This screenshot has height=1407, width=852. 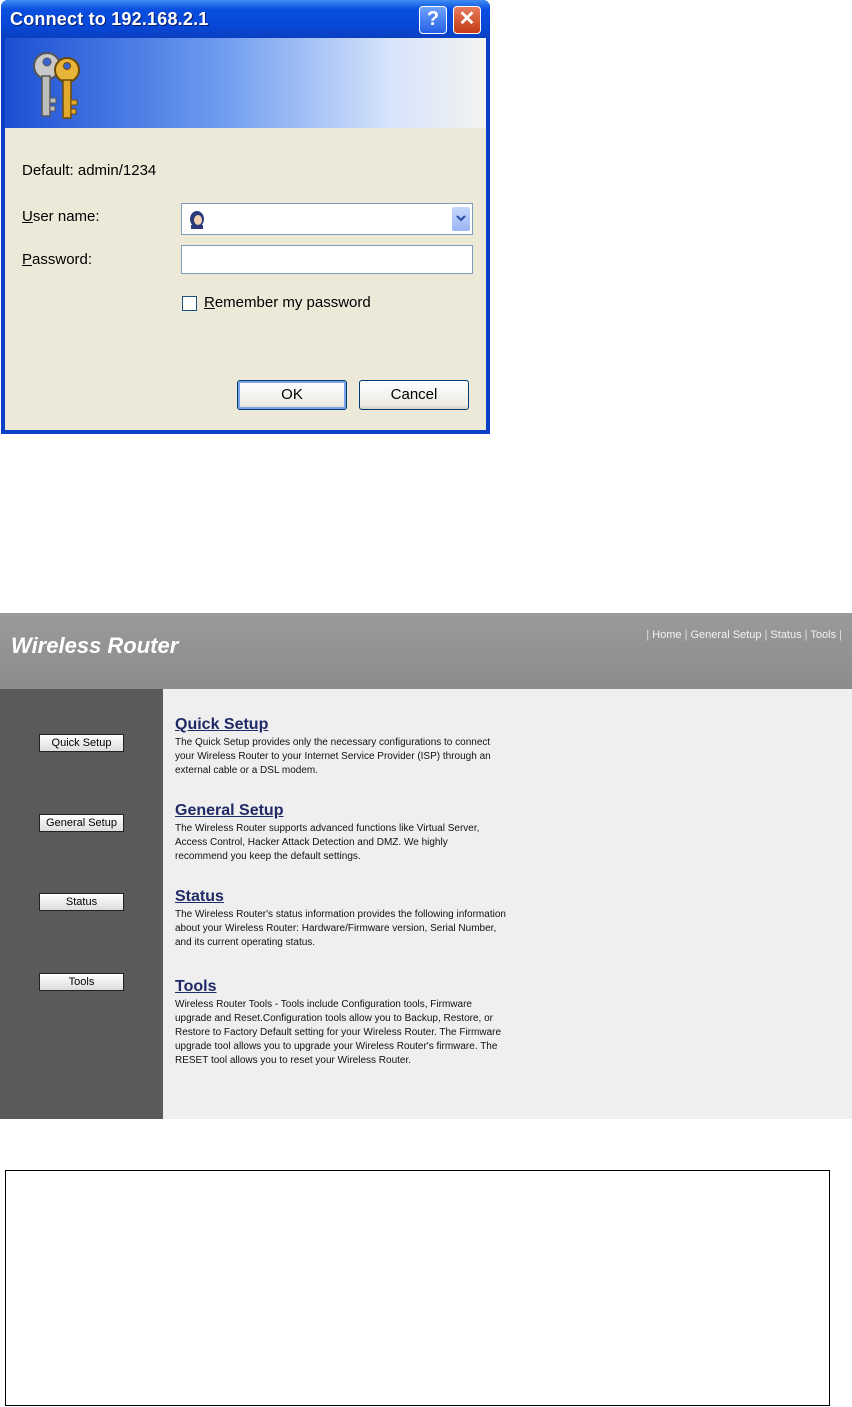 I want to click on top-nav-general-setup: General Setup, so click(x=726, y=635).